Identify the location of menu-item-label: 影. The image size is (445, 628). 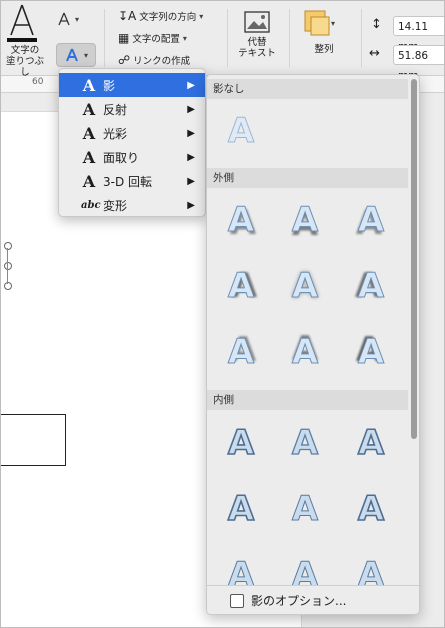
(109, 85).